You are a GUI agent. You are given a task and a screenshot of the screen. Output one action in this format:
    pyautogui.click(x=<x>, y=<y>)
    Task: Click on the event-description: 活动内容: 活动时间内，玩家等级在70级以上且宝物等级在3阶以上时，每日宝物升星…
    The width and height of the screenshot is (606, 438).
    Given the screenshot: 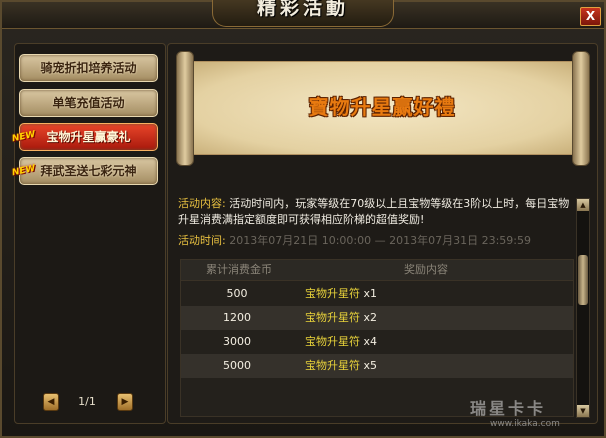 What is the action you would take?
    pyautogui.click(x=377, y=212)
    